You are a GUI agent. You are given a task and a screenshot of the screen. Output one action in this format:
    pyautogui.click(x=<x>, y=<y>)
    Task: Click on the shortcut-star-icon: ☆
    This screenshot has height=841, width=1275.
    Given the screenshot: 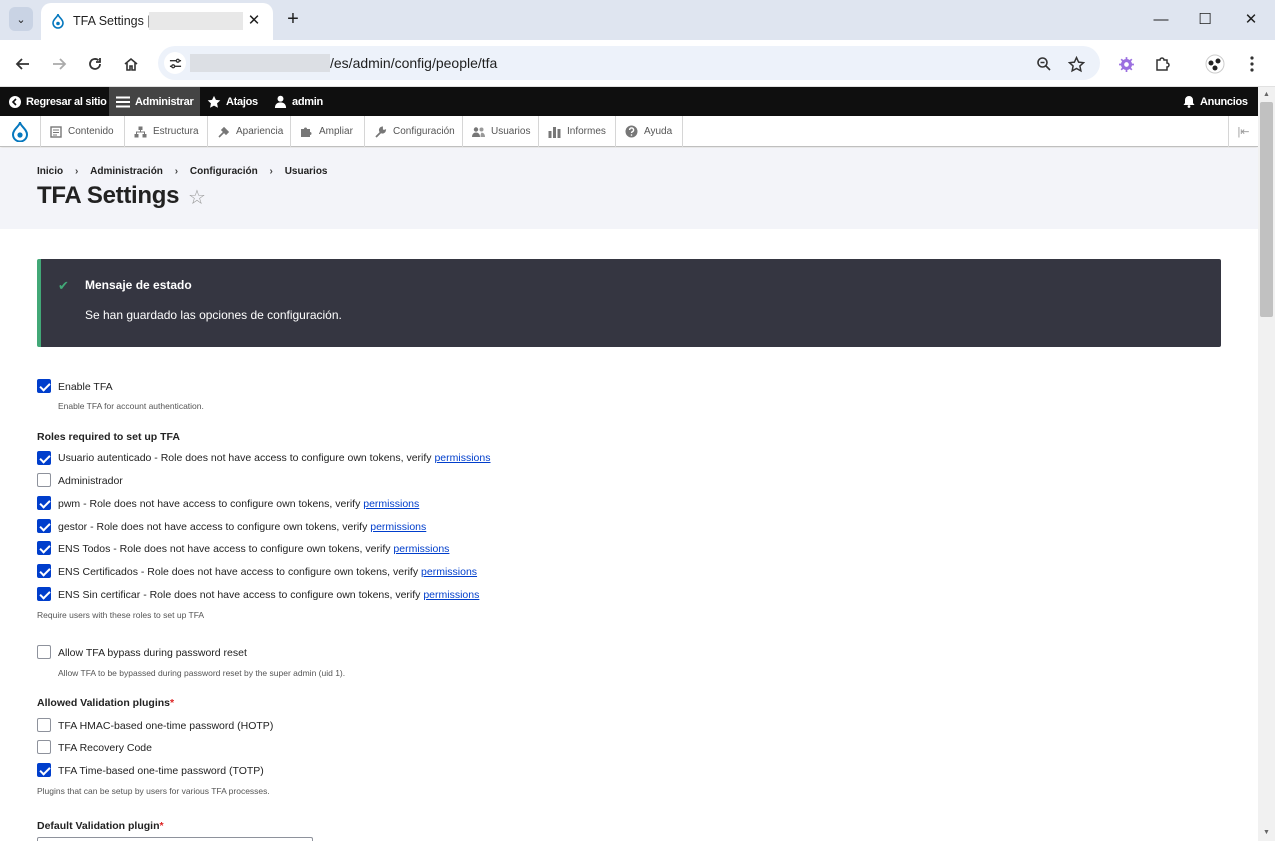 What is the action you would take?
    pyautogui.click(x=197, y=197)
    